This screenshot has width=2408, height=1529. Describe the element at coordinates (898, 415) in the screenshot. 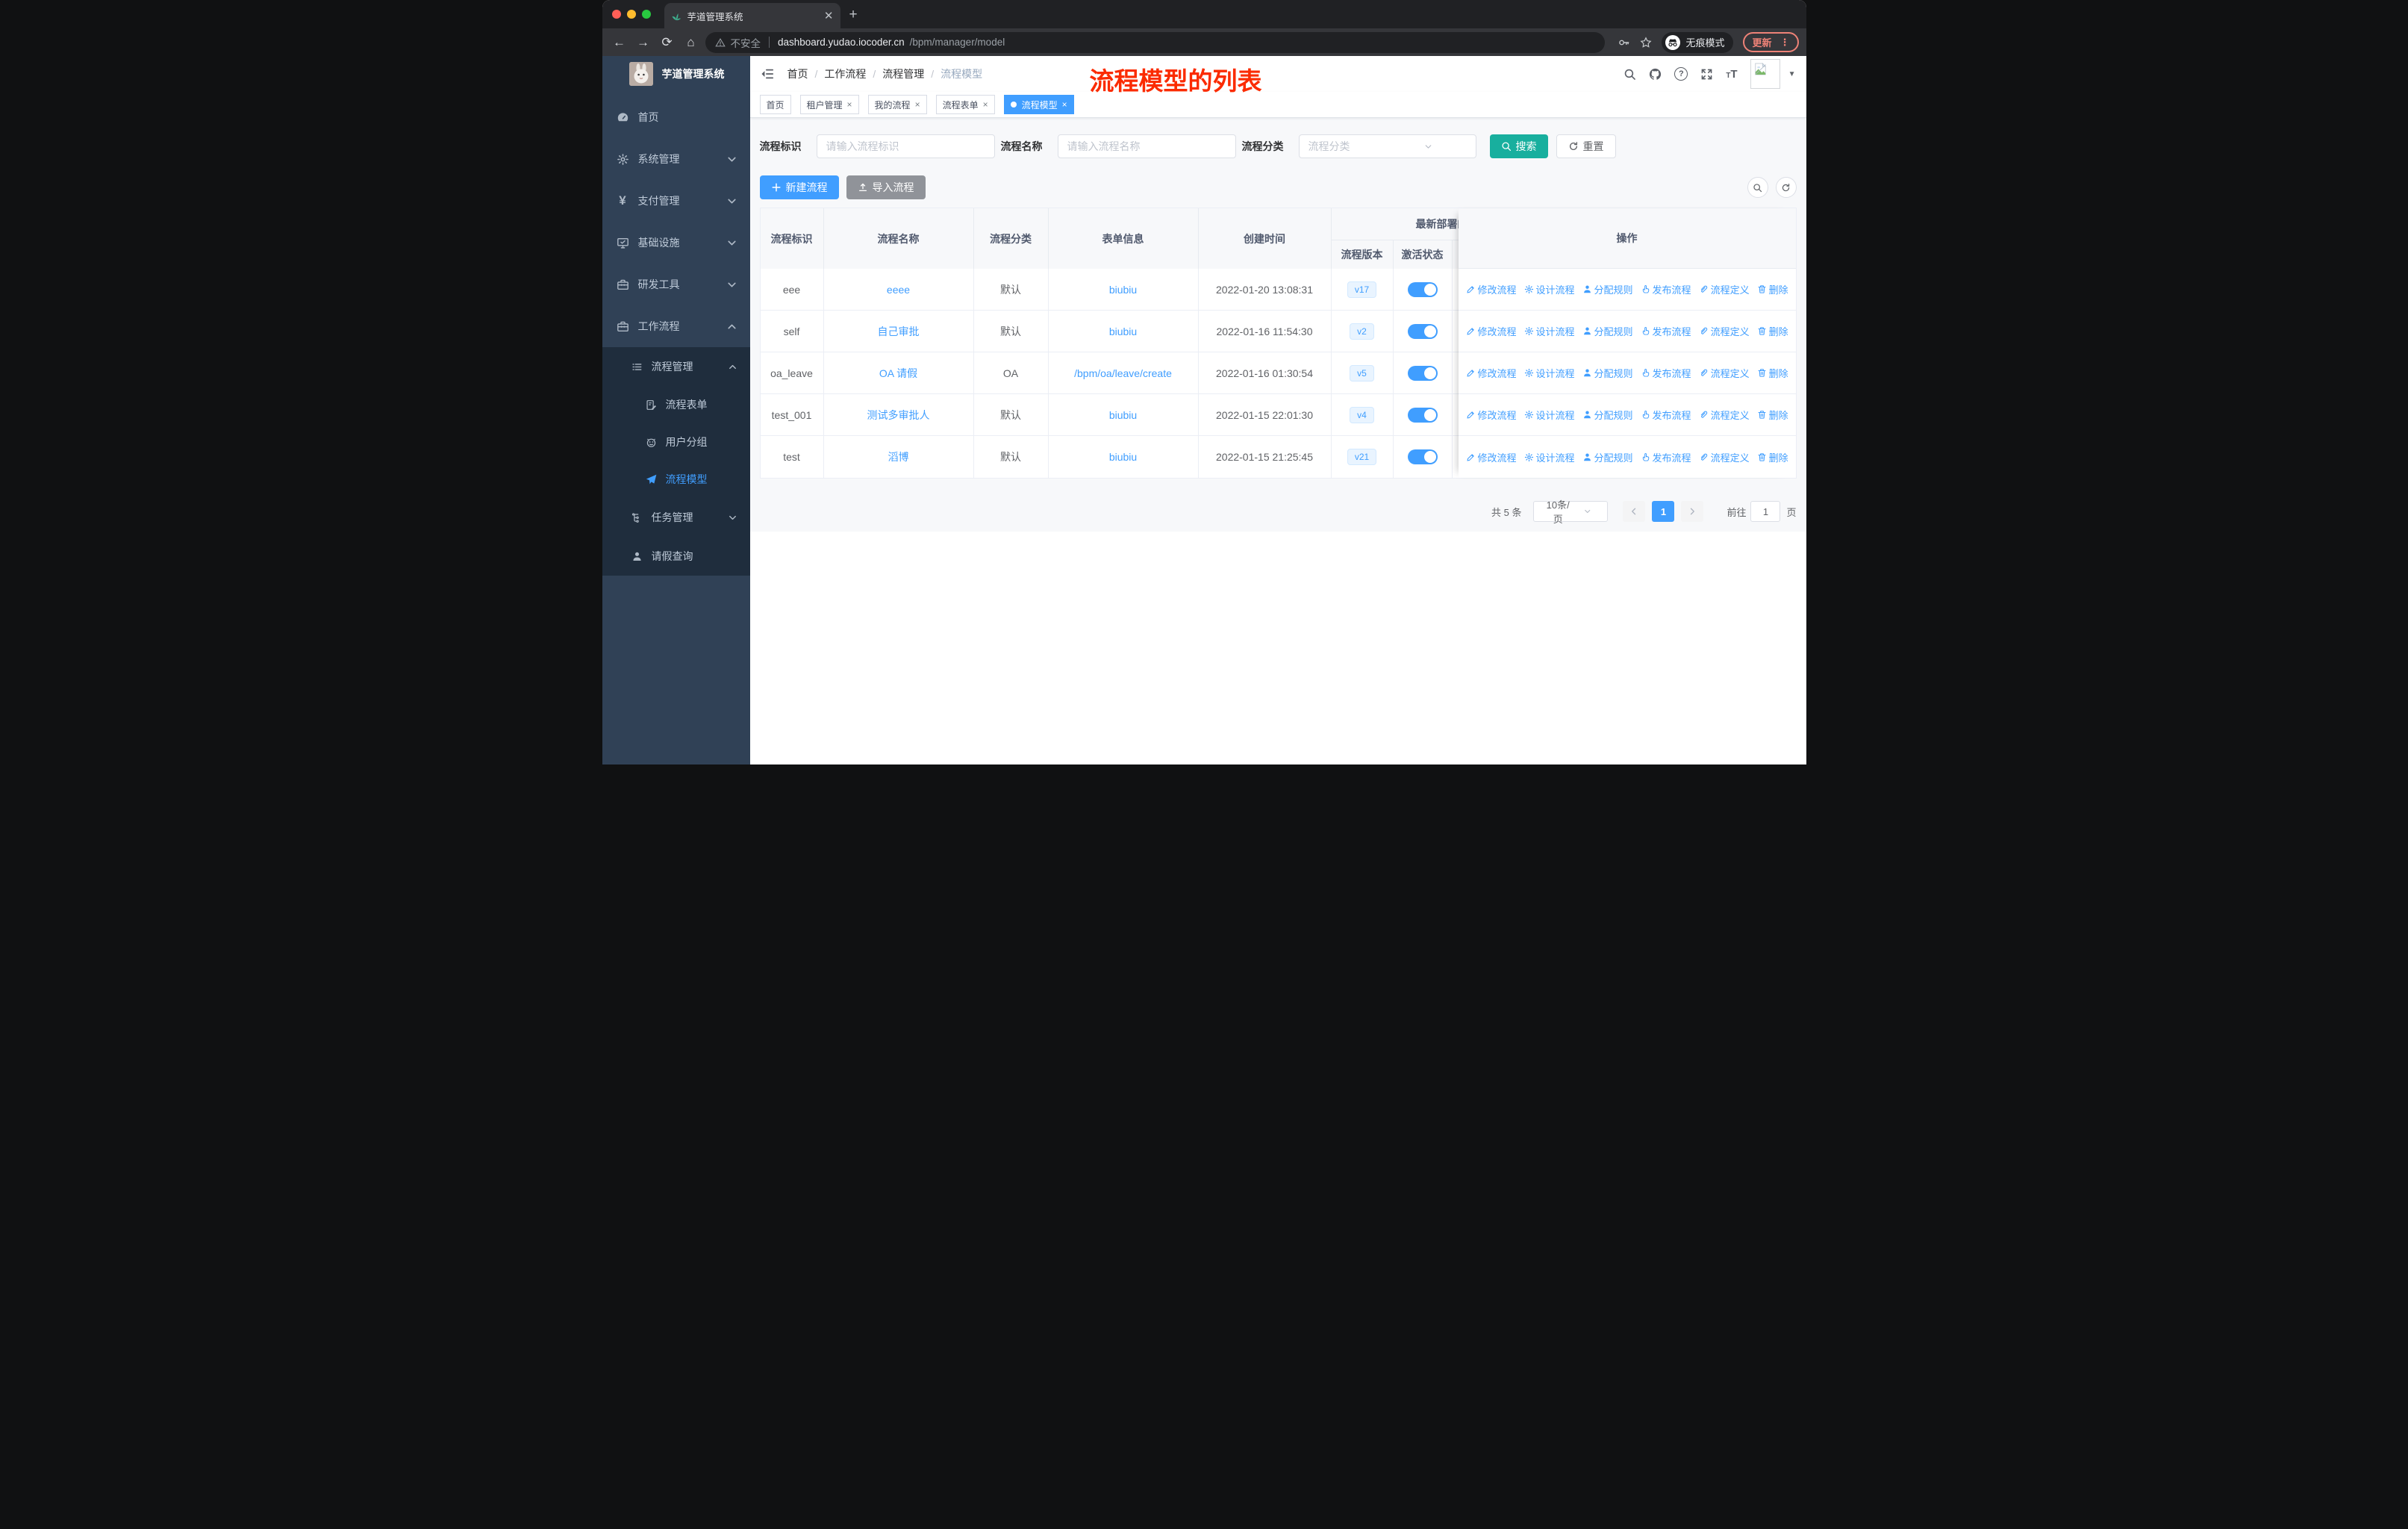

I see `process-name-link: 测试多审批人` at that location.